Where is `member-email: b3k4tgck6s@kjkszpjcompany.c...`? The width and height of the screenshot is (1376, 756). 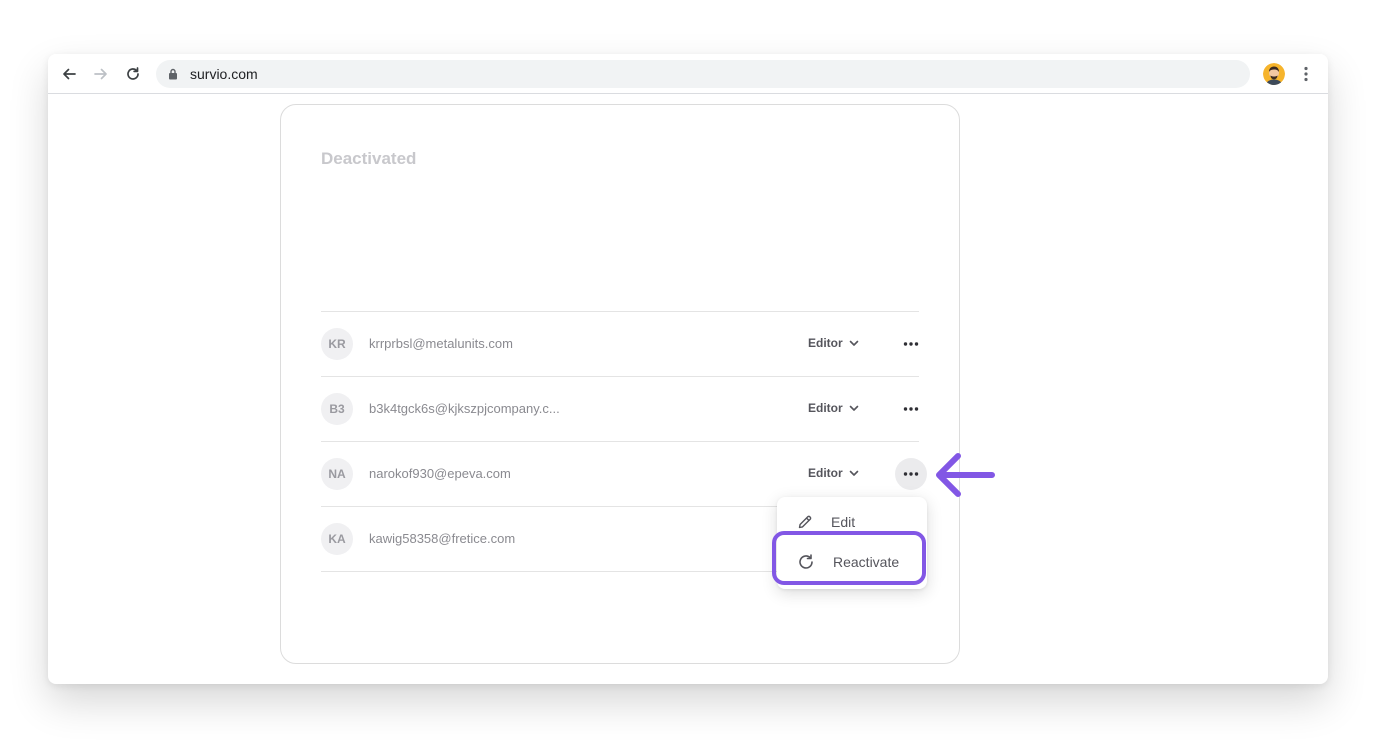
member-email: b3k4tgck6s@kjkszpjcompany.c... is located at coordinates (464, 408).